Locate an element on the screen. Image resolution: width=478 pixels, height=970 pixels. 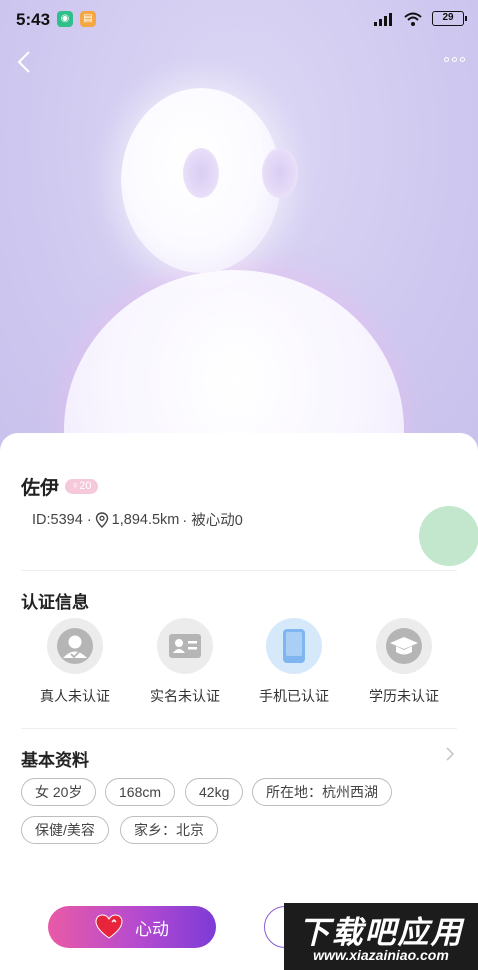
chevron-left-icon is located at coordinates (23, 62).